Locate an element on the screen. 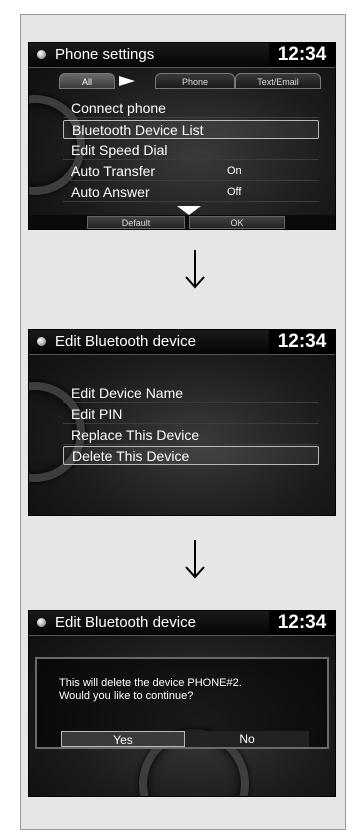 Image resolution: width=356 pixels, height=836 pixels. auto-transfer-value: On is located at coordinates (234, 171).